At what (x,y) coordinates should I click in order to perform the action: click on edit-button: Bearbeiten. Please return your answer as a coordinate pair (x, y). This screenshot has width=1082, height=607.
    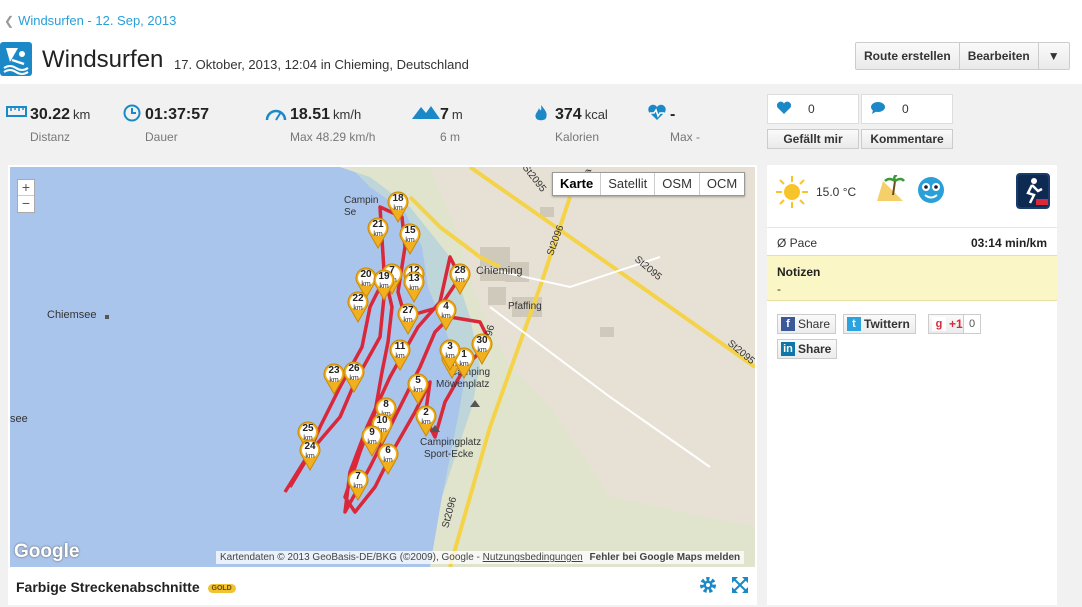
    Looking at the image, I should click on (999, 56).